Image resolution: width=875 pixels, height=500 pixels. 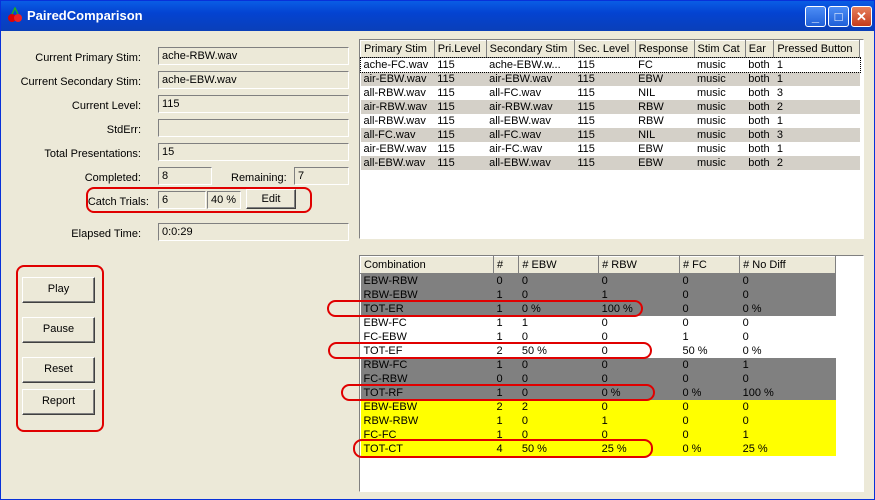 What do you see at coordinates (15, 14) in the screenshot?
I see `app-icon` at bounding box center [15, 14].